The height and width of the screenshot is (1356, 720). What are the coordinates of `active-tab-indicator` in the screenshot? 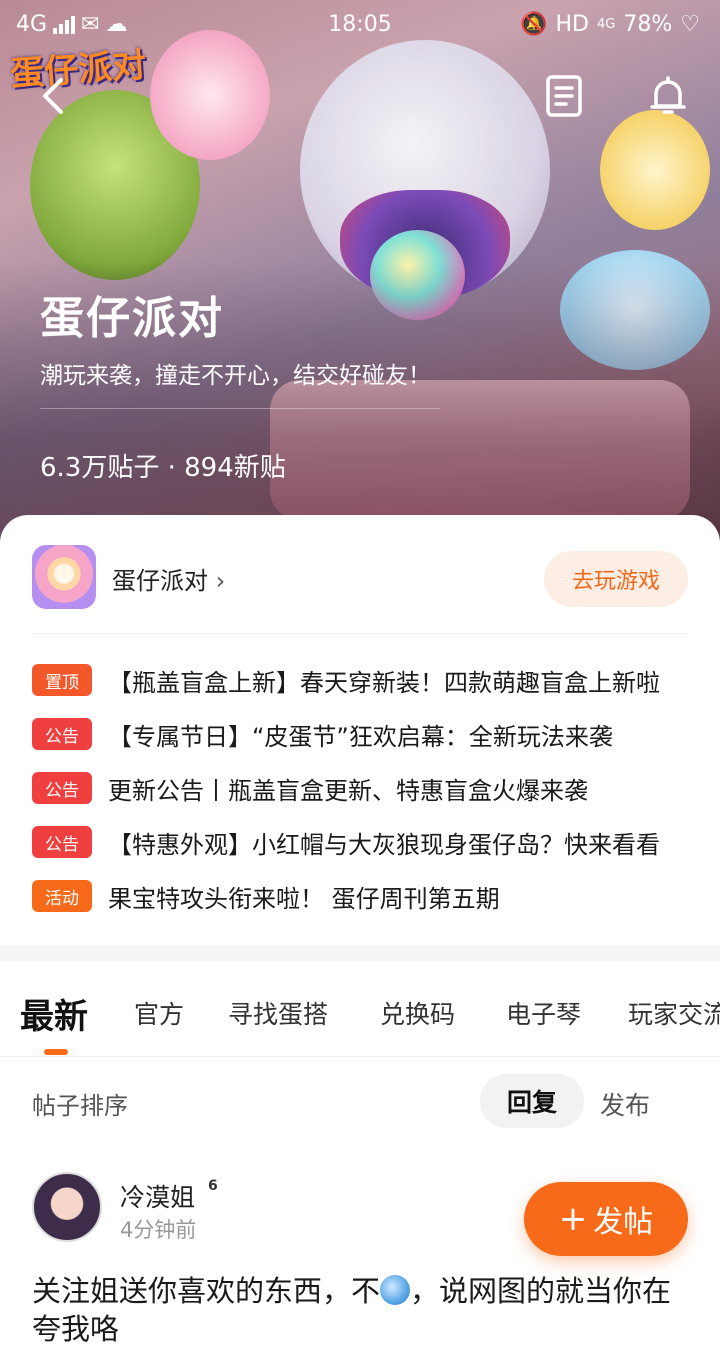 It's located at (56, 1052).